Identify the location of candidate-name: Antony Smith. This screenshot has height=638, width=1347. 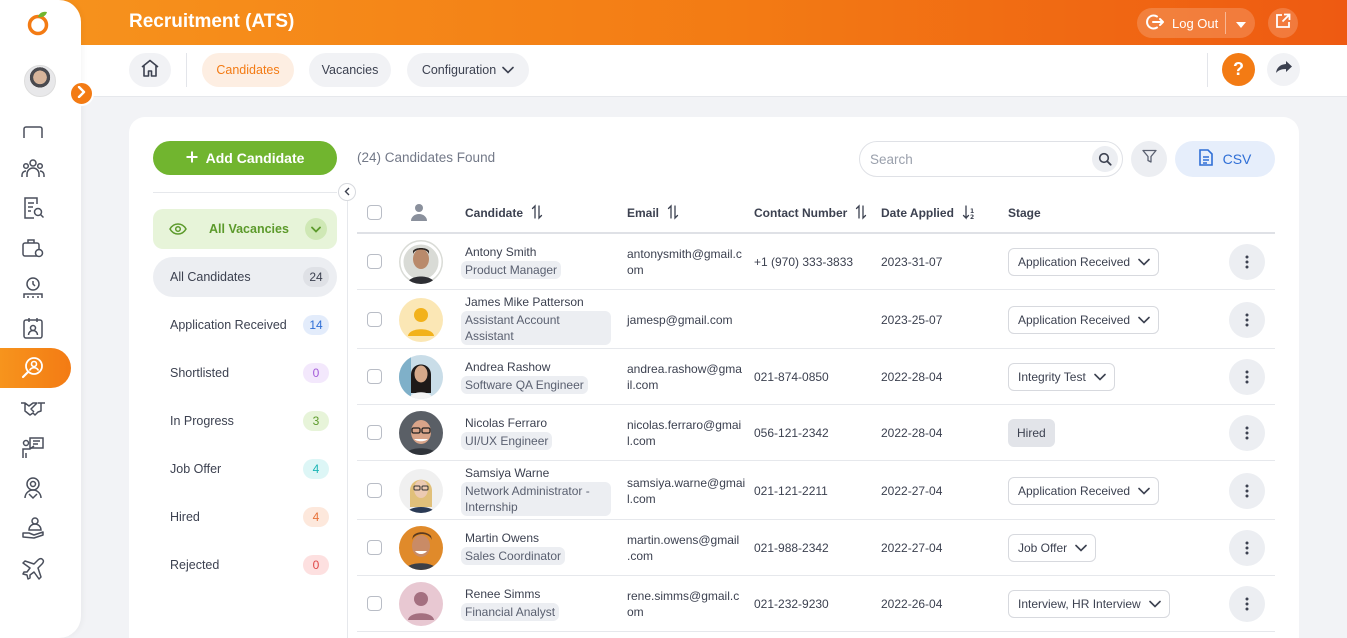
(500, 252).